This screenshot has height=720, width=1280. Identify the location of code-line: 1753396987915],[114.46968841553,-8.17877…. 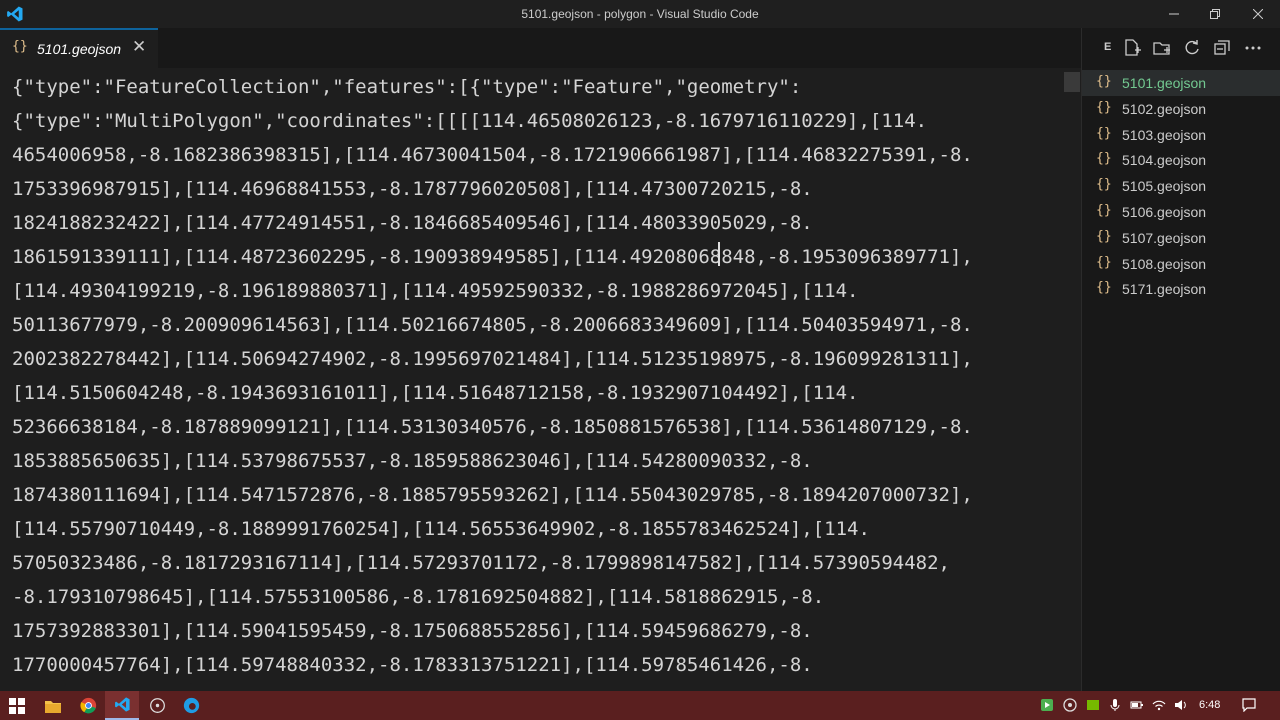
(412, 189).